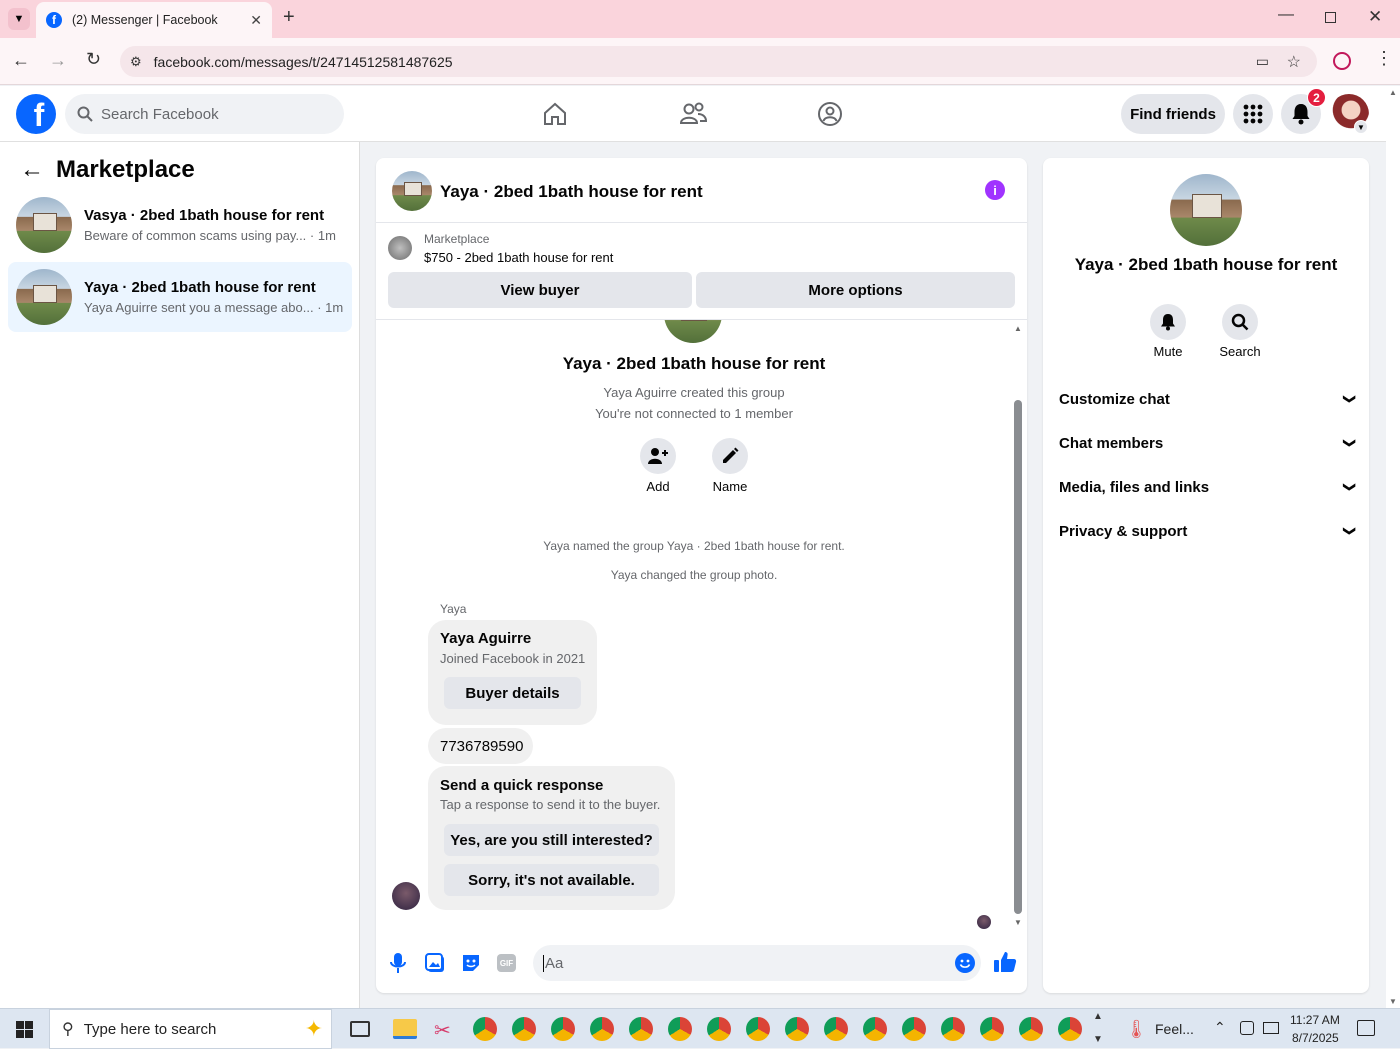  Describe the element at coordinates (1220, 1027) in the screenshot. I see `show-hidden-icons: ⌃` at that location.